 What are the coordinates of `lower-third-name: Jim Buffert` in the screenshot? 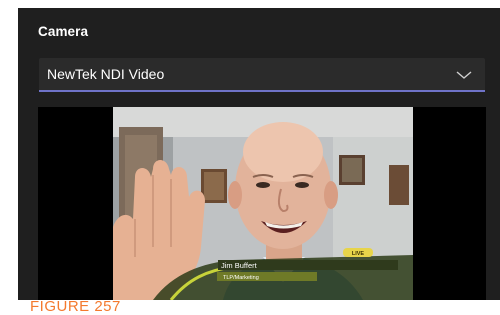 It's located at (239, 265).